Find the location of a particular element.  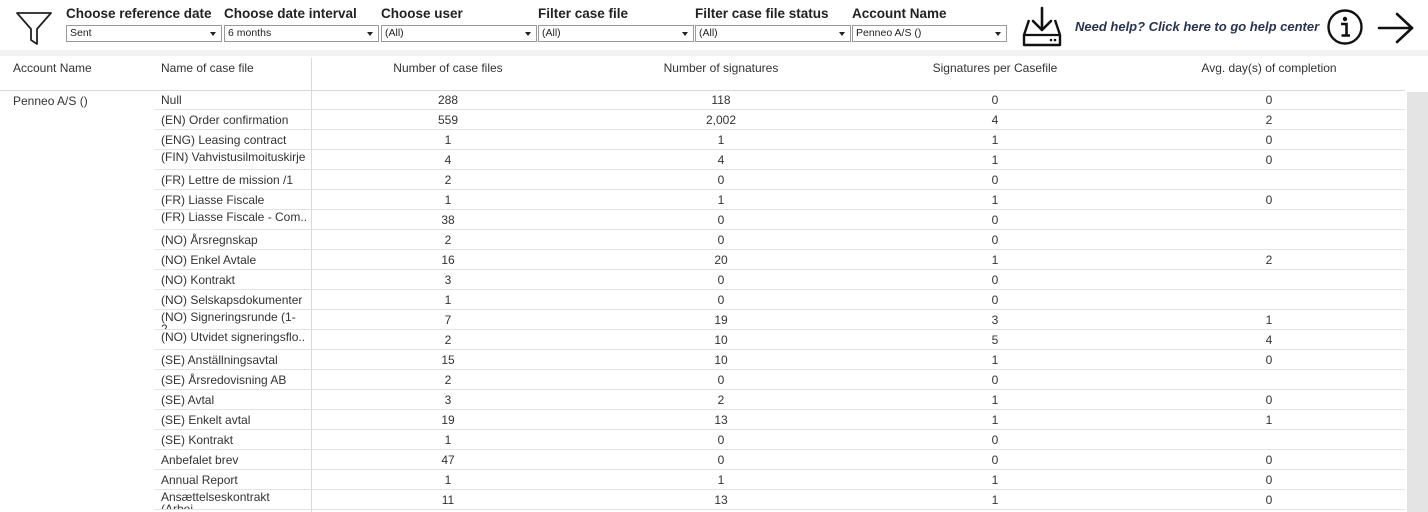

case-file-name-cell: (FR) Liasse Fiscale is located at coordinates (213, 200).